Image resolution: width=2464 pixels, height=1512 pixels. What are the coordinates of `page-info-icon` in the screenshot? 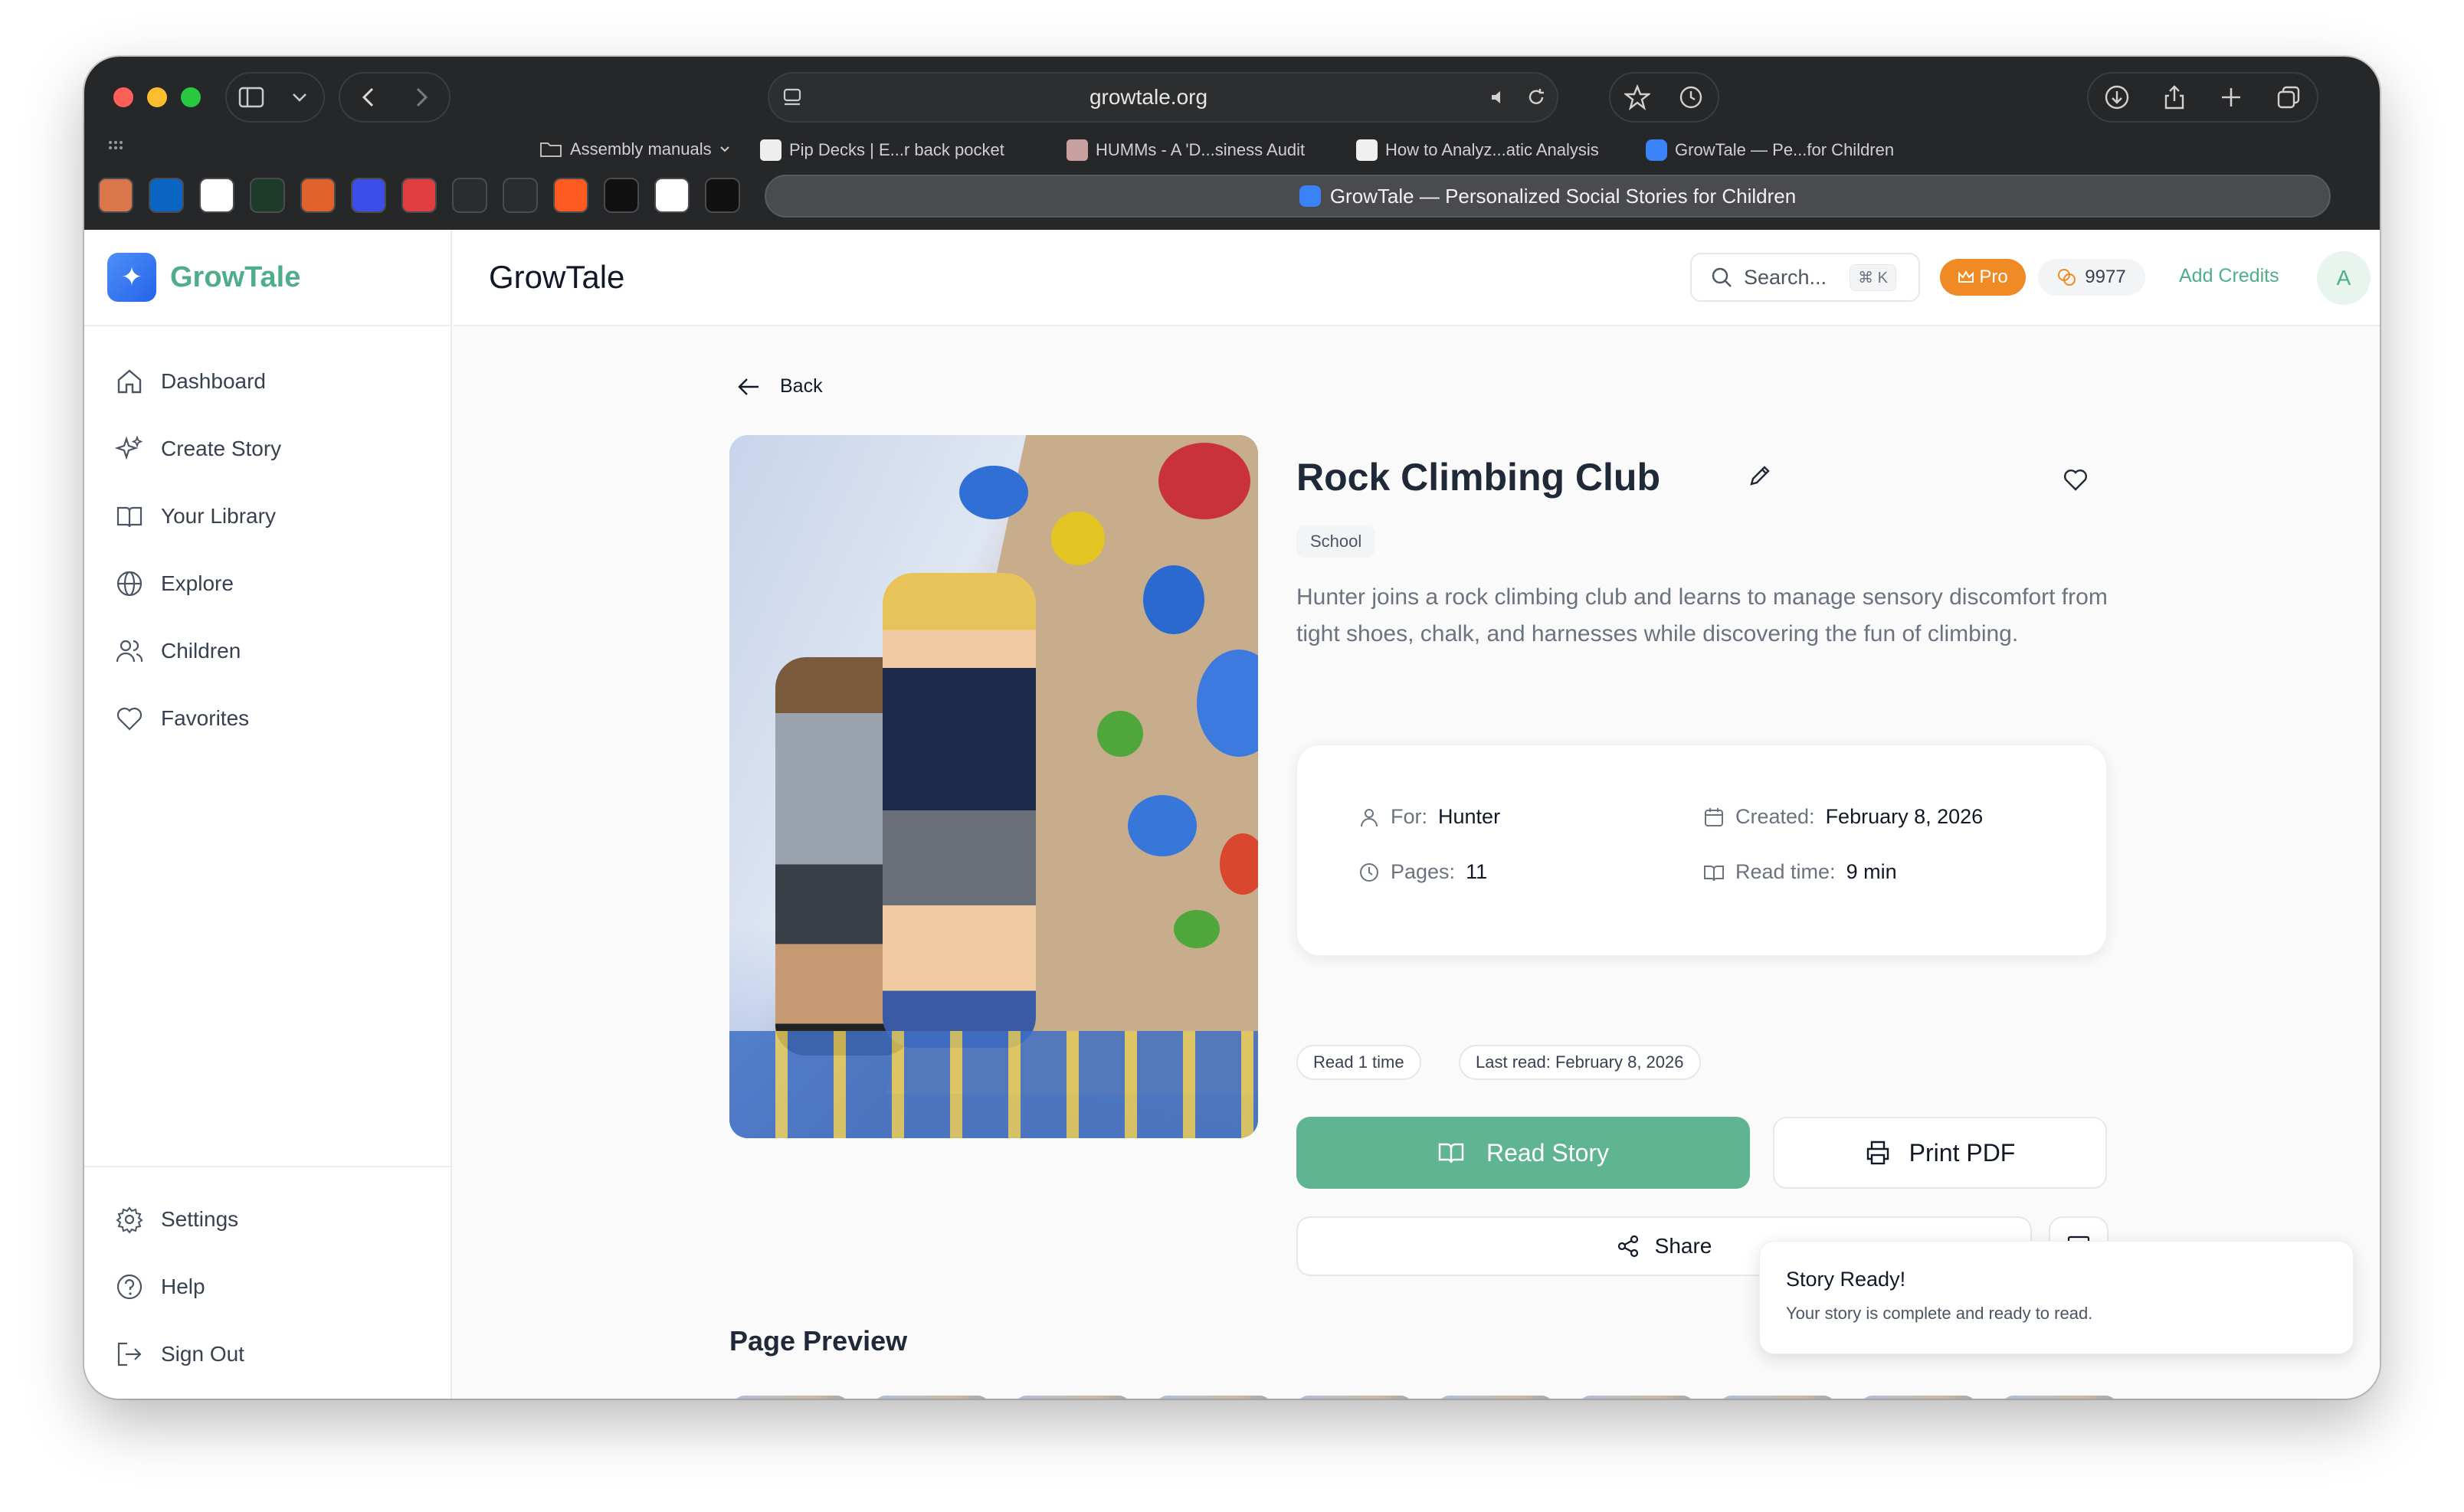 It's located at (792, 97).